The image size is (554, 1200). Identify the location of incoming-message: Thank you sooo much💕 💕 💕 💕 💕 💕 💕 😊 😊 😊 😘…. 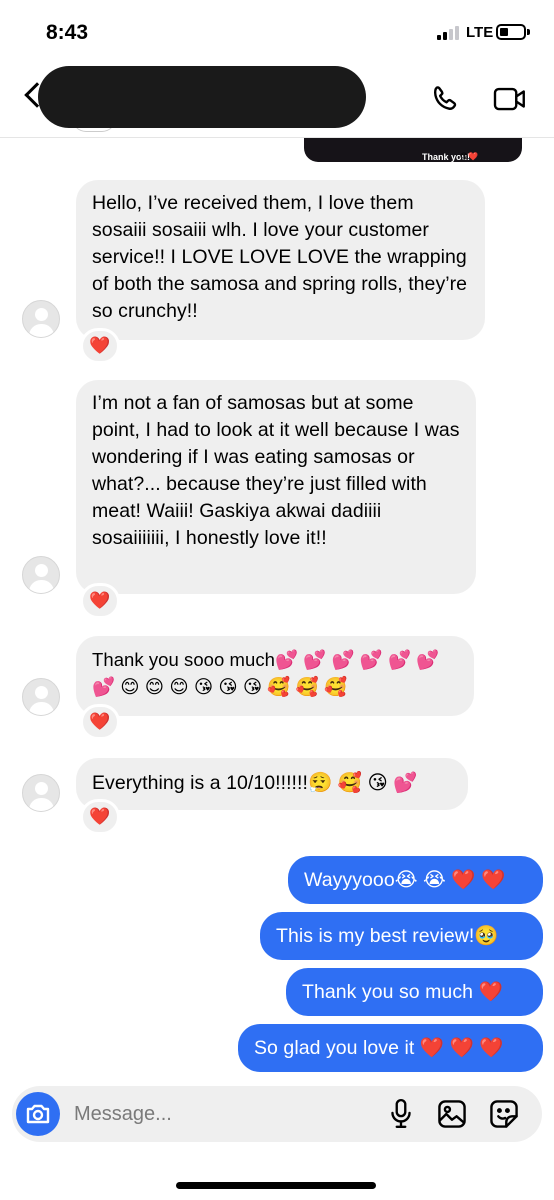
(275, 676).